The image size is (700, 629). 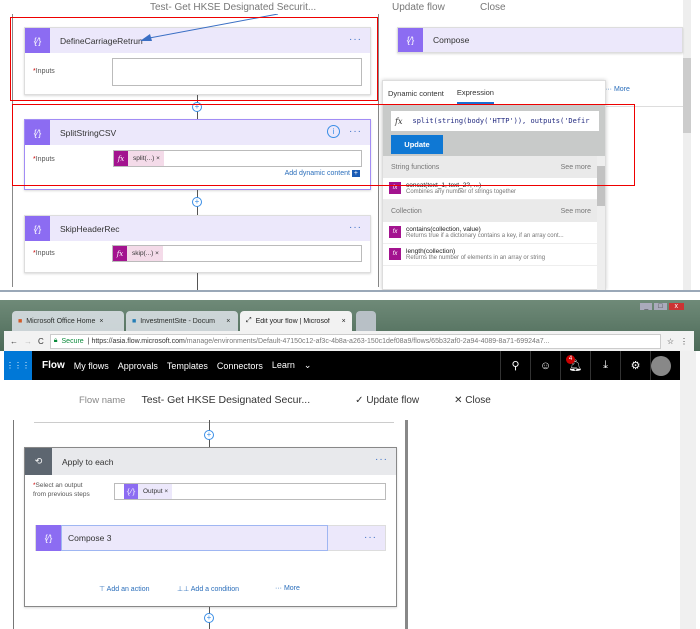 I want to click on more-button: ··· More, so click(x=287, y=588).